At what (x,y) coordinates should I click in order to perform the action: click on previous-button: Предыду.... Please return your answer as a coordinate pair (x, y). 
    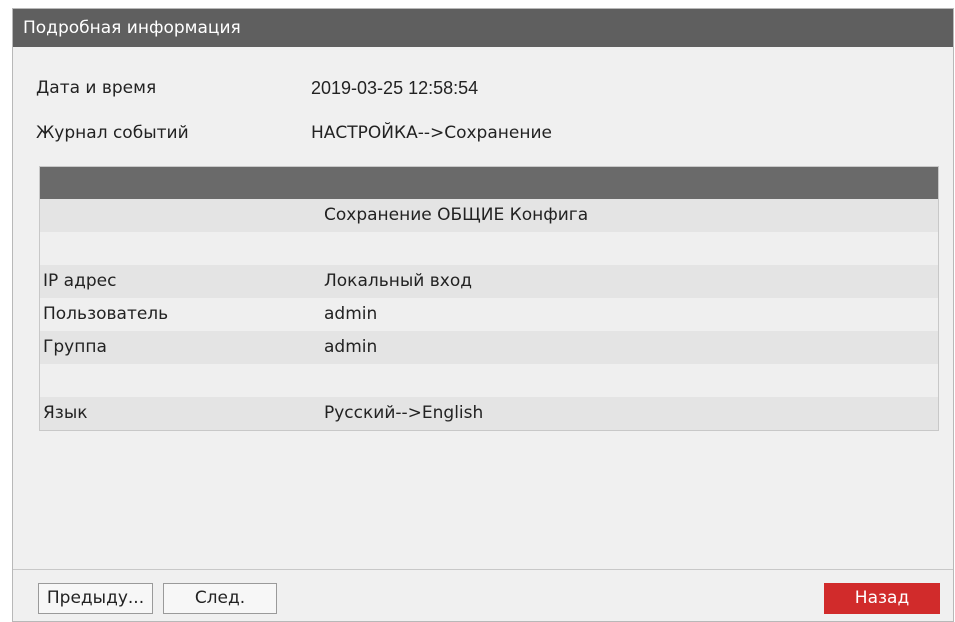
    Looking at the image, I should click on (95, 598).